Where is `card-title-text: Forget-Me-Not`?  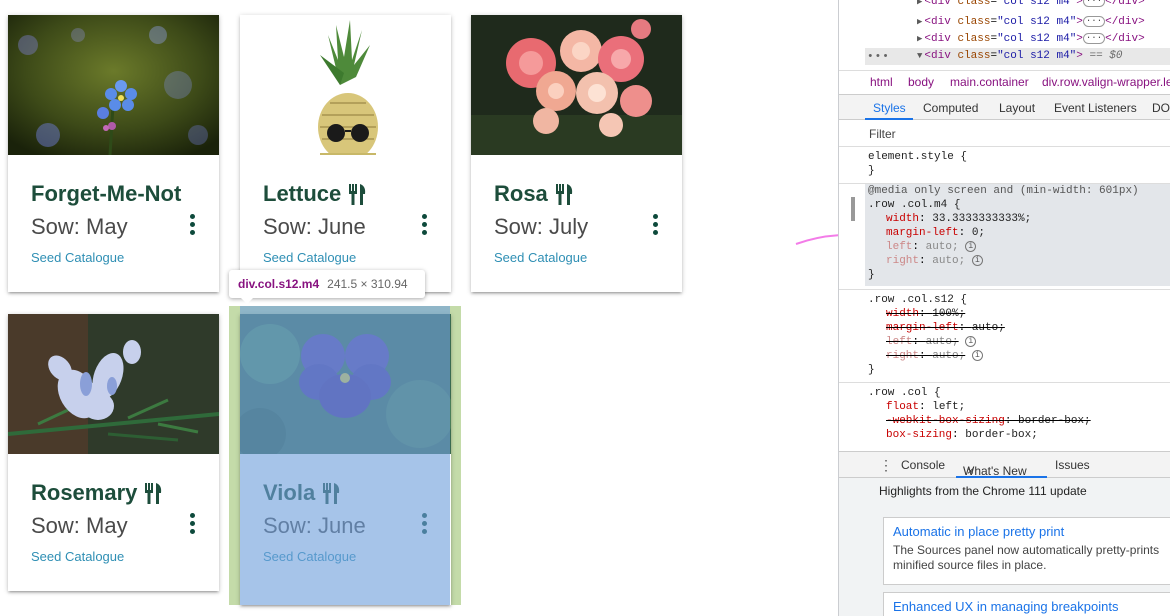
card-title-text: Forget-Me-Not is located at coordinates (106, 193).